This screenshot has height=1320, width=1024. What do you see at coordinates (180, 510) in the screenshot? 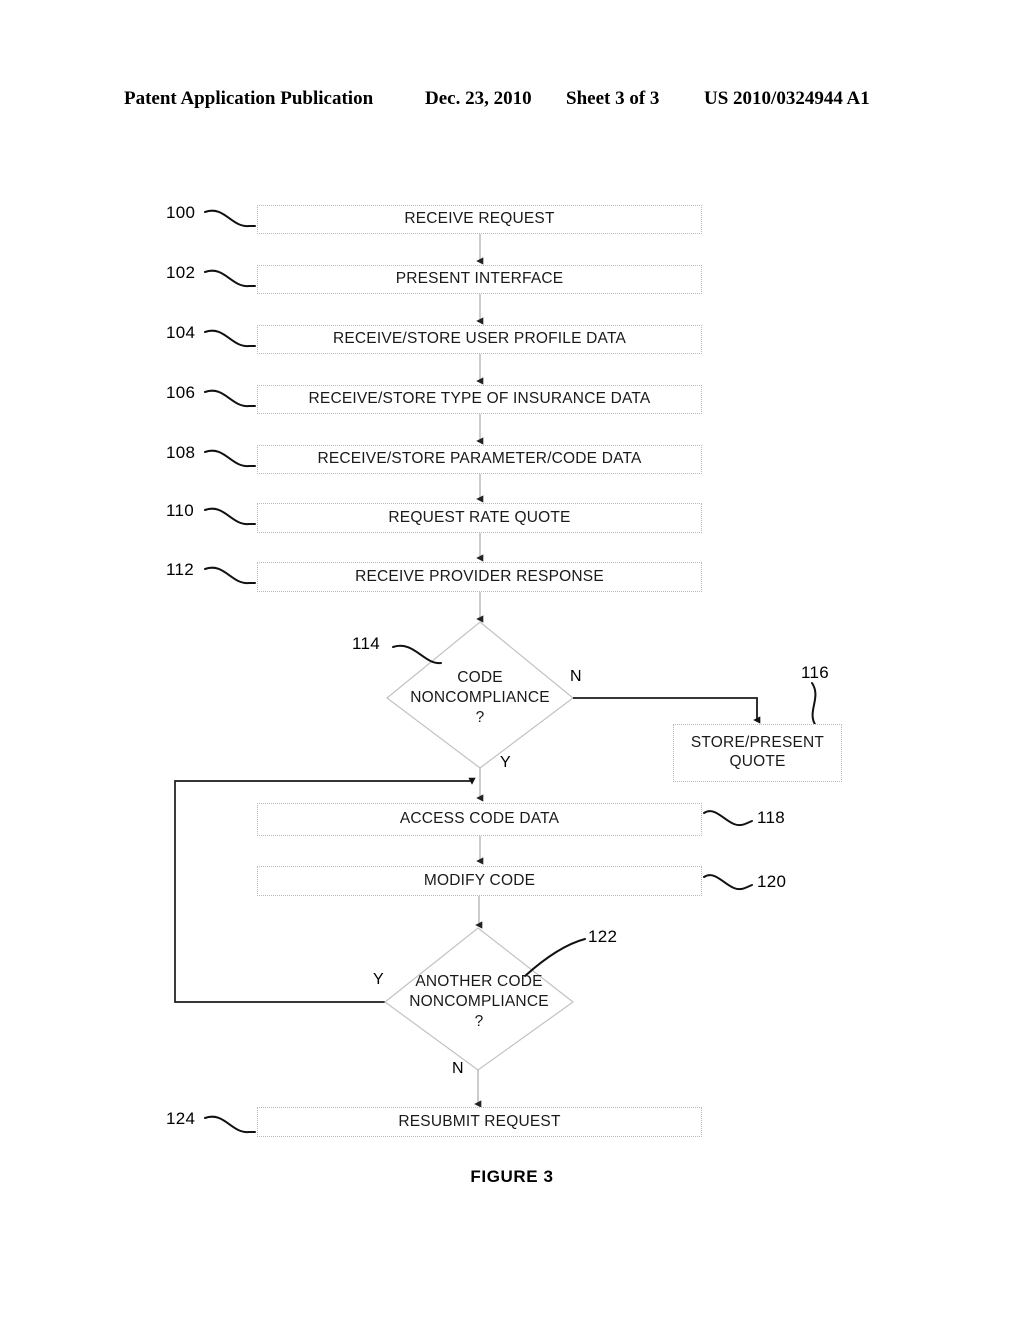
I see `reference-numeral-110: 110` at bounding box center [180, 510].